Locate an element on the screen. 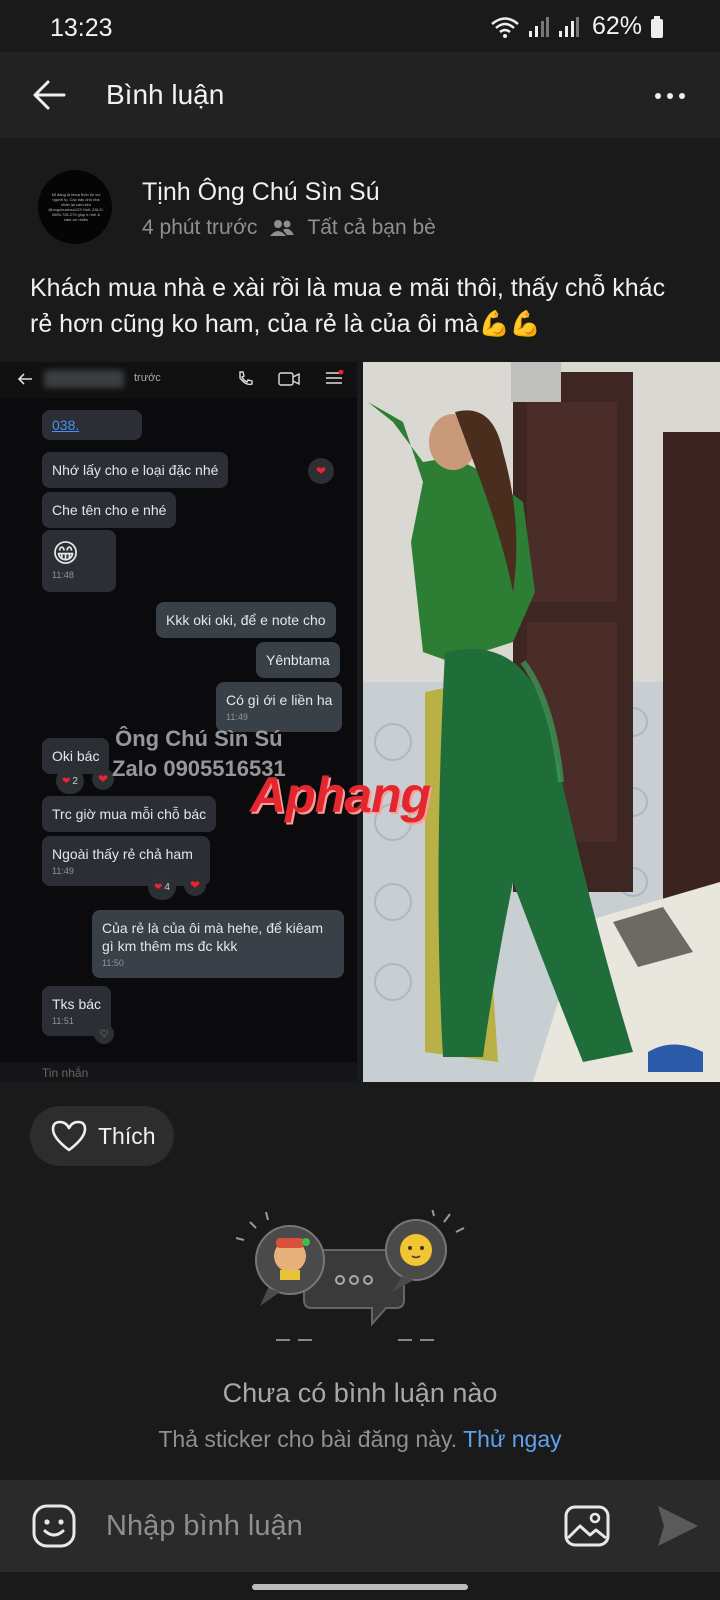 This screenshot has height=1600, width=720. video-call-icon is located at coordinates (289, 379).